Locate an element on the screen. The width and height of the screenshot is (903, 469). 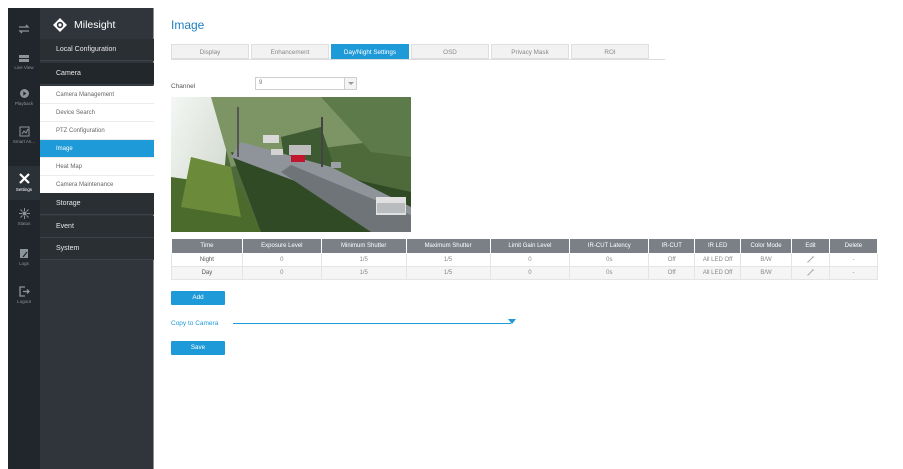
camera-preview is located at coordinates (291, 164).